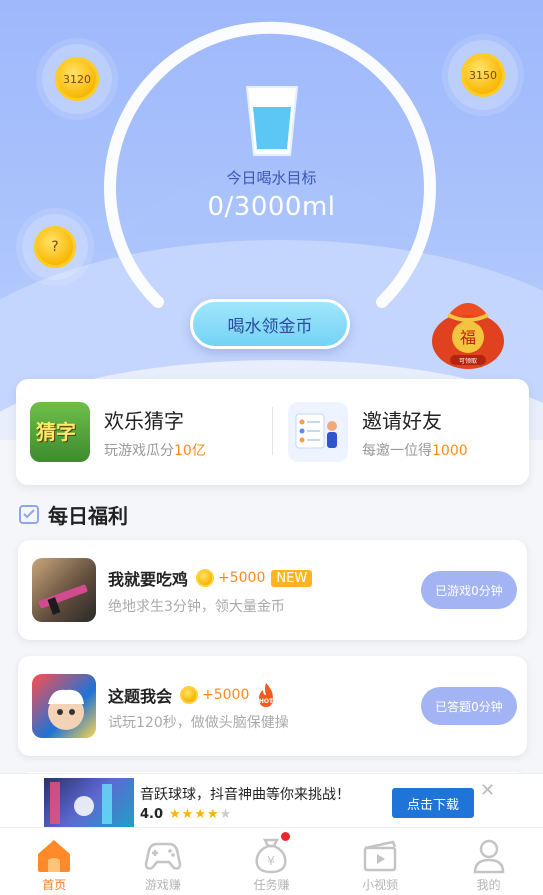 This screenshot has width=543, height=895. What do you see at coordinates (318, 432) in the screenshot?
I see `invite-friends-icon` at bounding box center [318, 432].